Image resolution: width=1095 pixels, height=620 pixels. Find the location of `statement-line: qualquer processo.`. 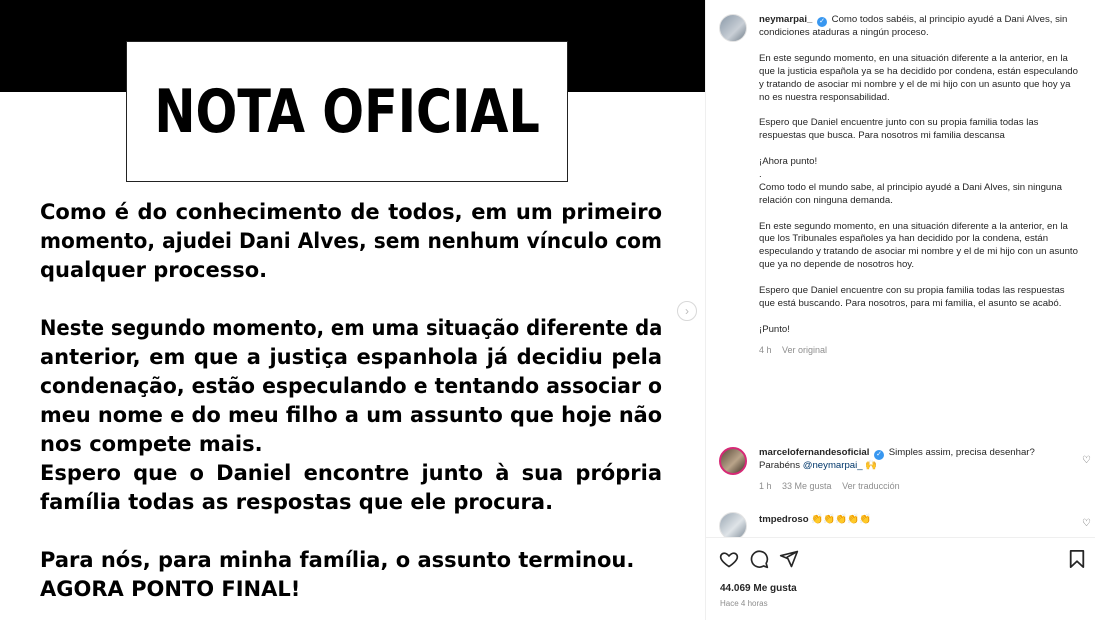

statement-line: qualquer processo. is located at coordinates (154, 270).